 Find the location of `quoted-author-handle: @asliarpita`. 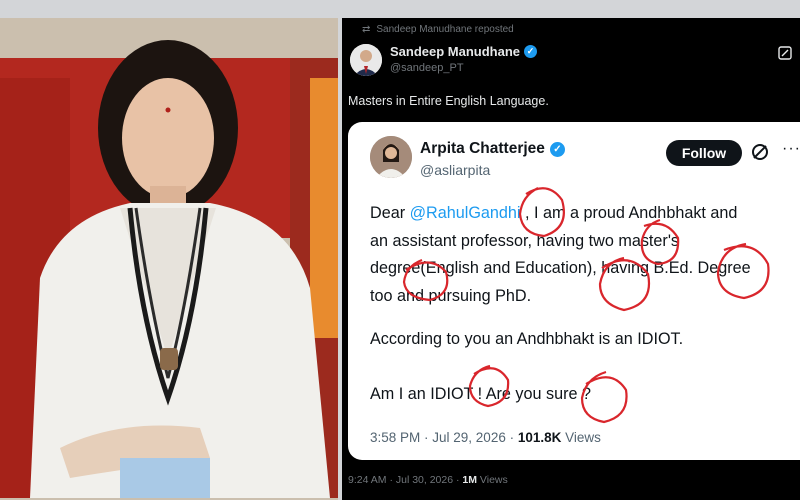

quoted-author-handle: @asliarpita is located at coordinates (455, 170).